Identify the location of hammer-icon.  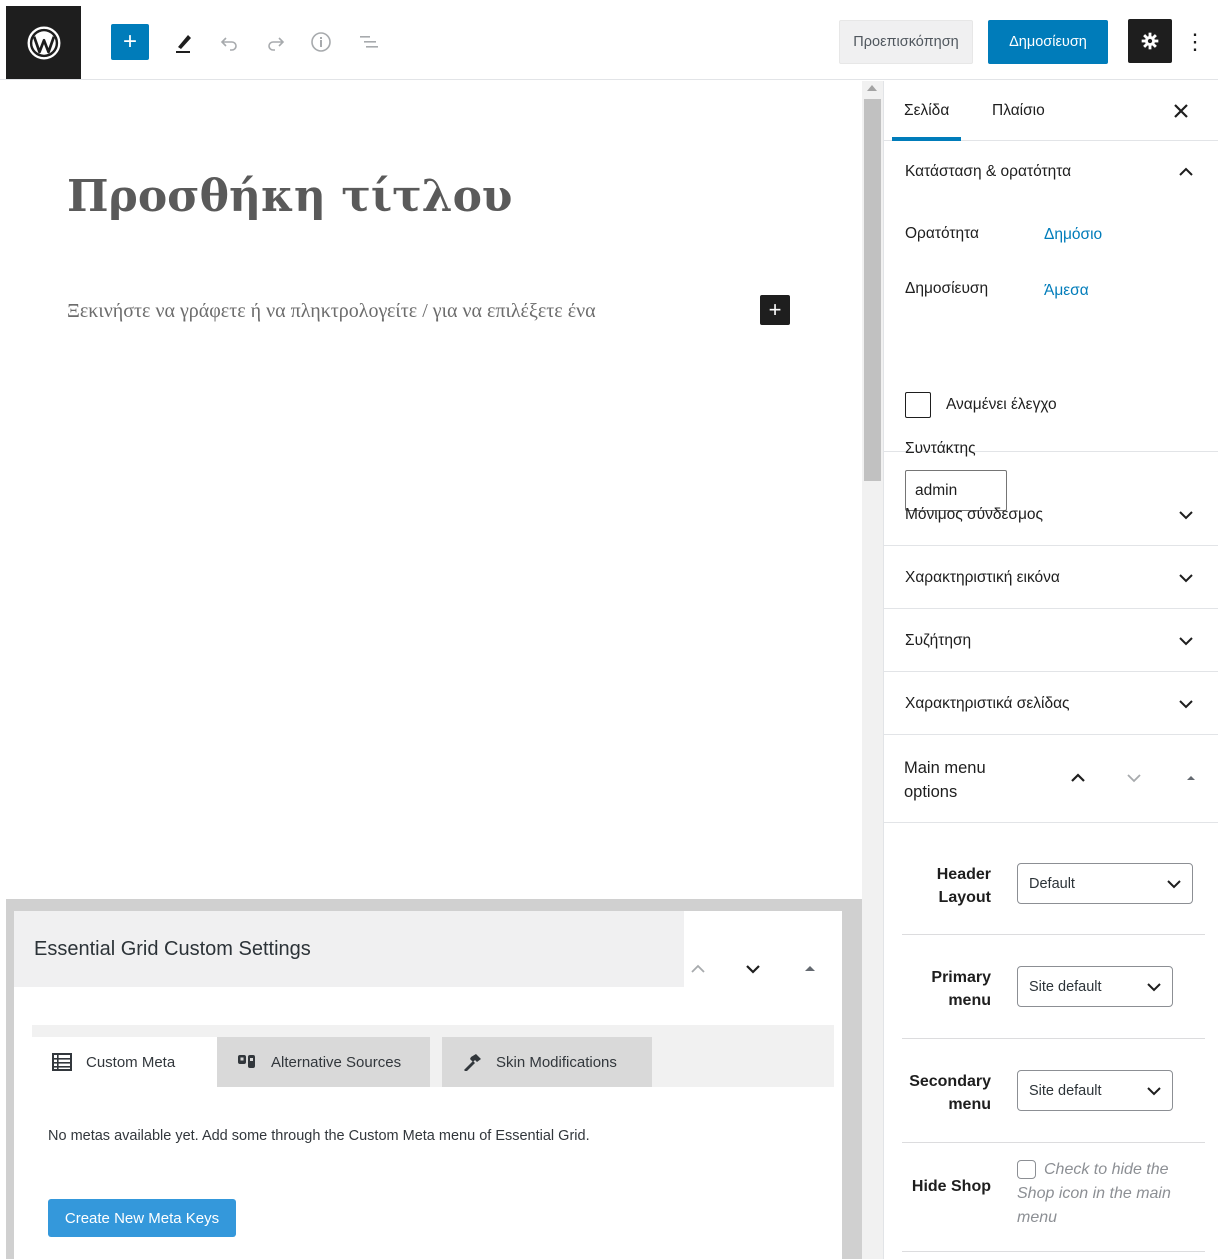
(472, 1062).